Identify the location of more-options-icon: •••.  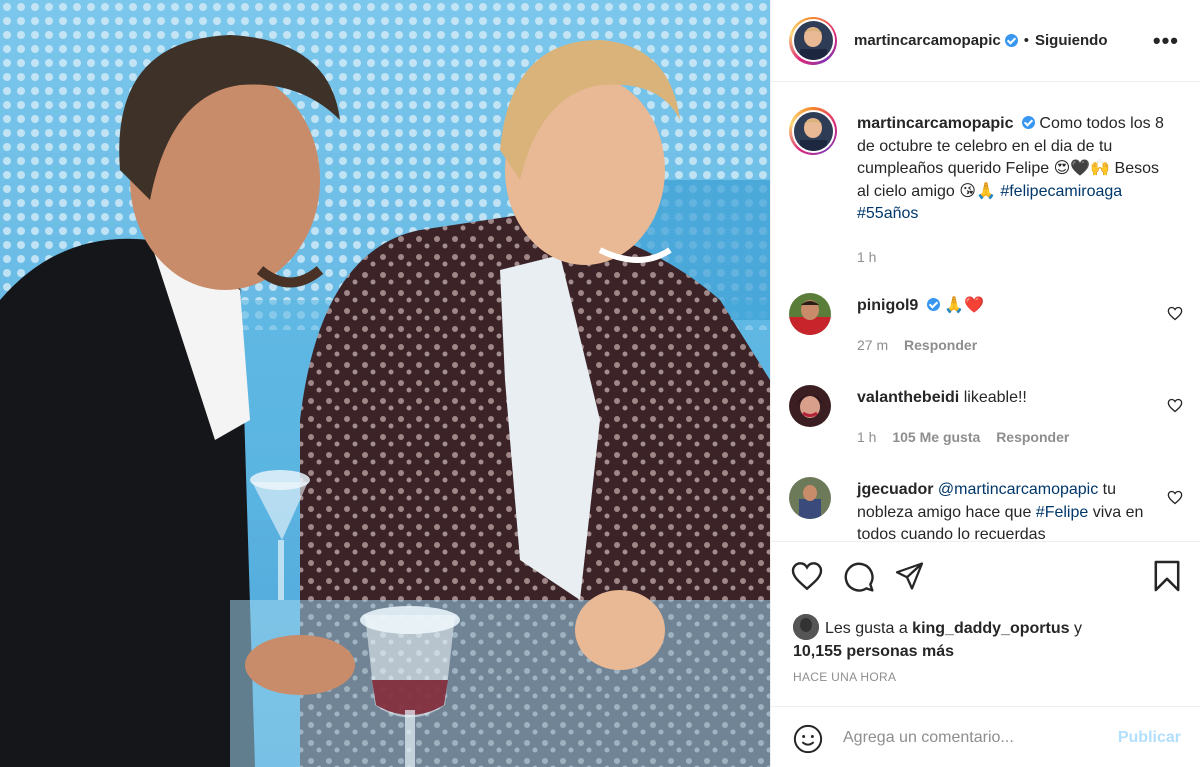
(1166, 41).